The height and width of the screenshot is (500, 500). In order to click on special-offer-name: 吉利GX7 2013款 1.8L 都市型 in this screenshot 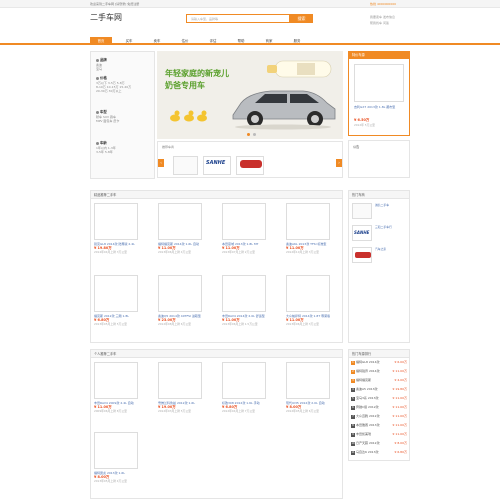, I will do `click(381, 107)`.